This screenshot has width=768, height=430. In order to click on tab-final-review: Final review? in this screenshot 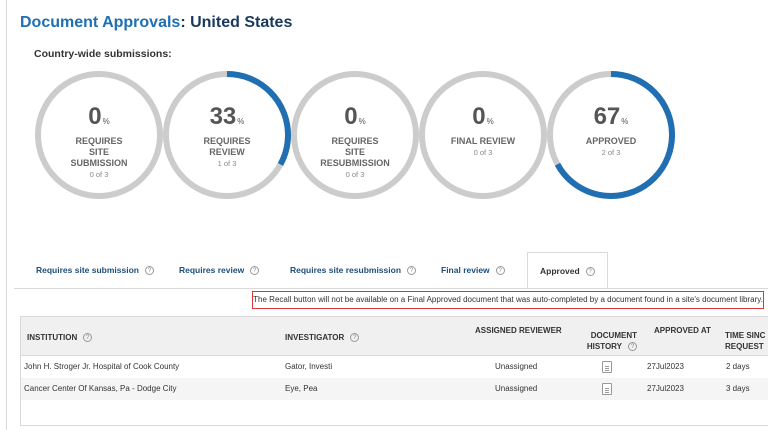, I will do `click(473, 270)`.